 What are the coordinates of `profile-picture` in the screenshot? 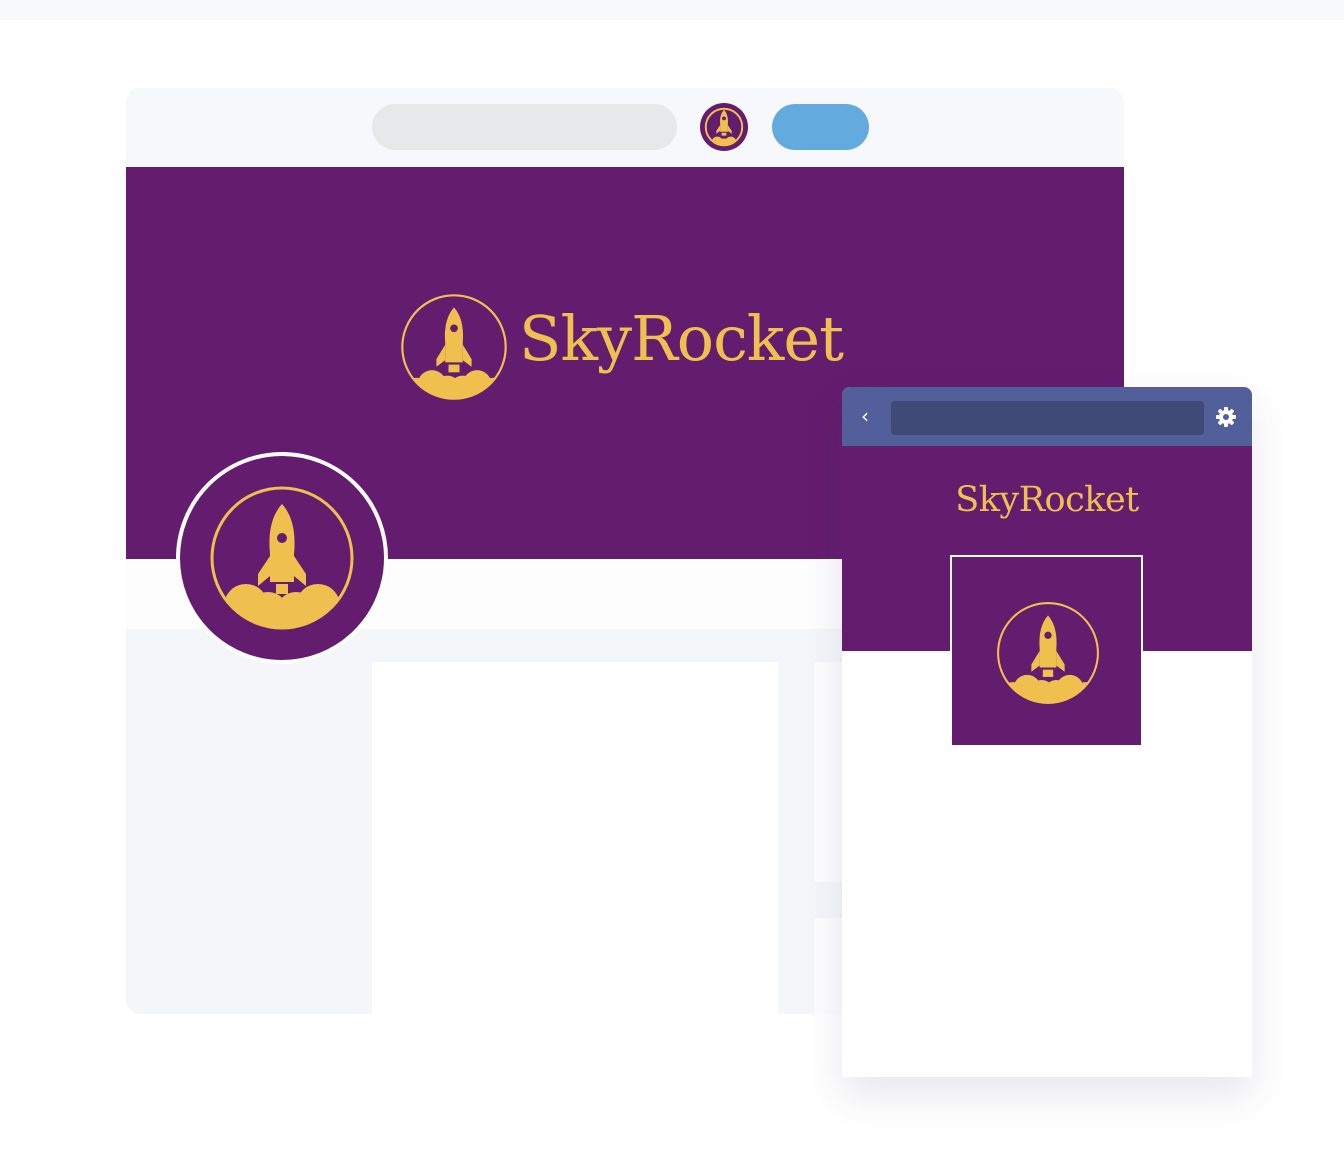 It's located at (282, 558).